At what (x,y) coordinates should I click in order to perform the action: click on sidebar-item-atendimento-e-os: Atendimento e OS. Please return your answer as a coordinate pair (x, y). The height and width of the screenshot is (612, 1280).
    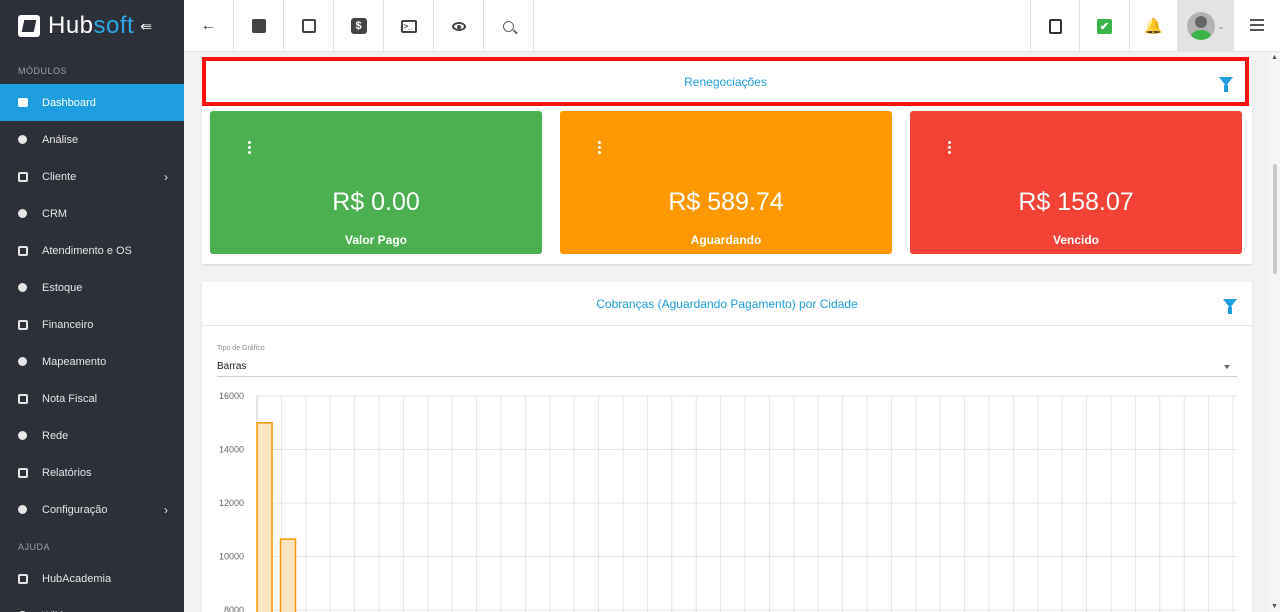
    Looking at the image, I should click on (92, 250).